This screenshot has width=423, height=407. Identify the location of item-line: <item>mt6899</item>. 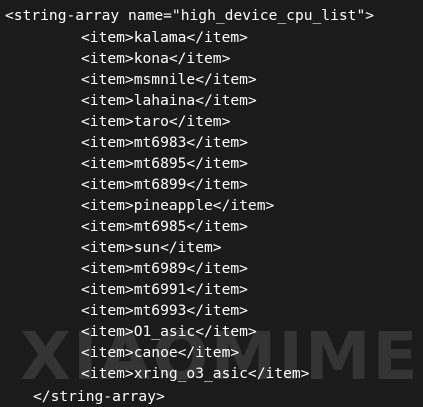
(164, 184).